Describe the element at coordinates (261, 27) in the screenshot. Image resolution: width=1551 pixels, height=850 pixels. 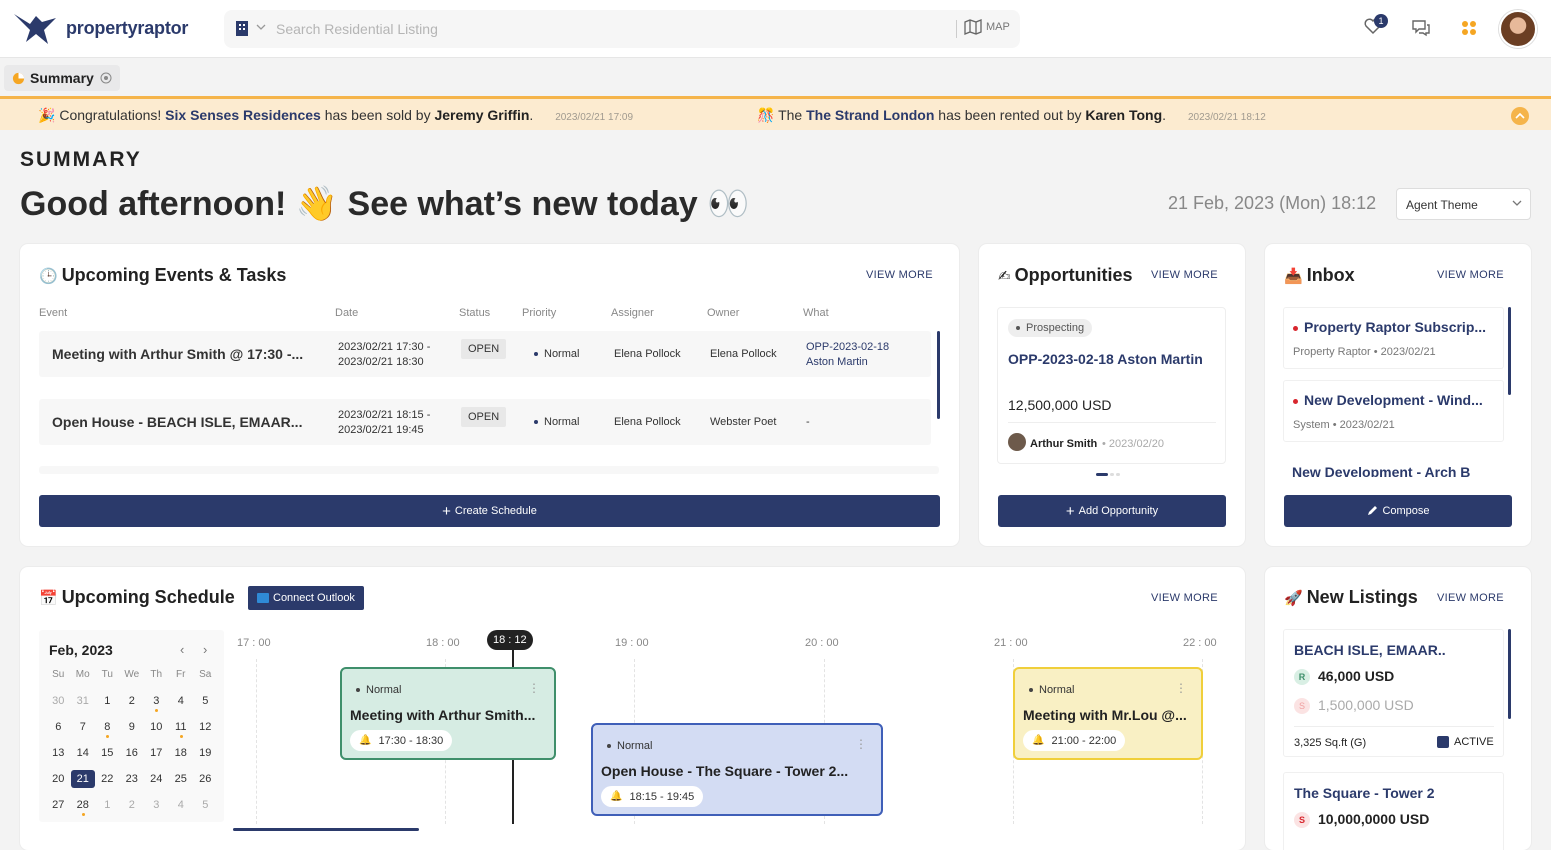
I see `chevron-down-icon` at that location.